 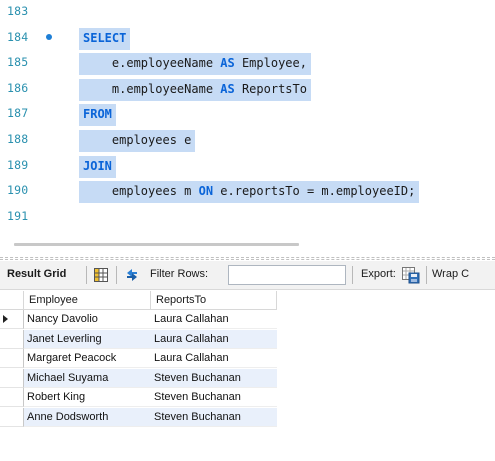 I want to click on table-row: Nancy Davolio Laura Callahan, so click(x=138, y=319).